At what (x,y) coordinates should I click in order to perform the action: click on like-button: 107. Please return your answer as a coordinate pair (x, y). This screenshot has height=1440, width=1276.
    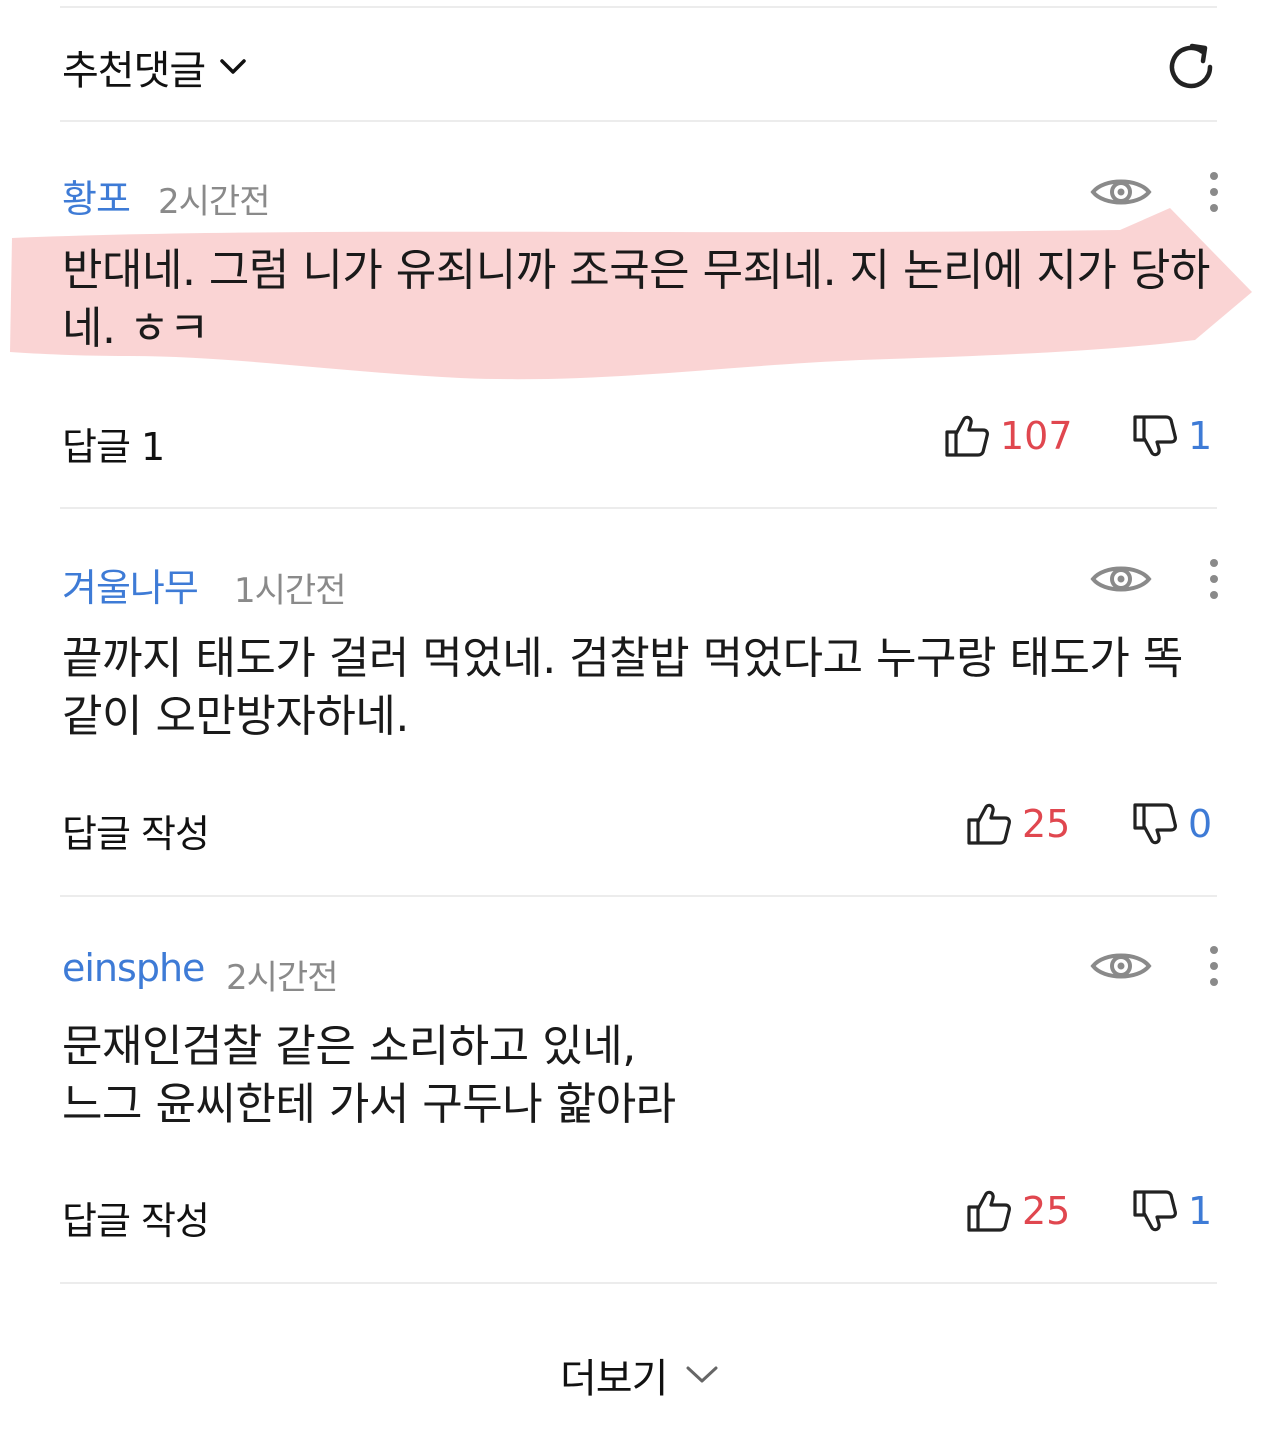
    Looking at the image, I should click on (1008, 436).